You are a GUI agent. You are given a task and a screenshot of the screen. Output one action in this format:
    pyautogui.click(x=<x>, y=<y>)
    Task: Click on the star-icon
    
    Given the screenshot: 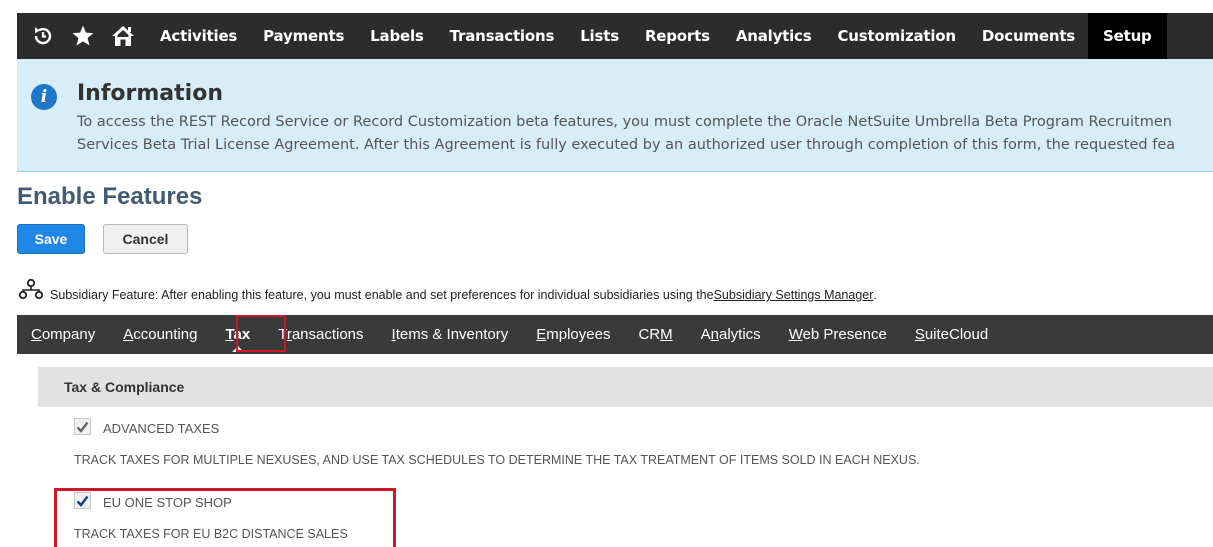 What is the action you would take?
    pyautogui.click(x=83, y=36)
    